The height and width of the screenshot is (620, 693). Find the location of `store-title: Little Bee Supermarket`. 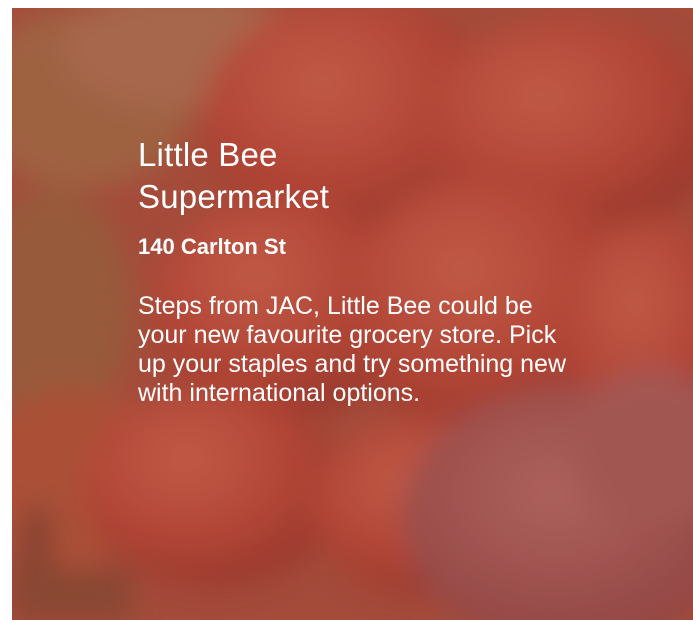

store-title: Little Bee Supermarket is located at coordinates (234, 175).